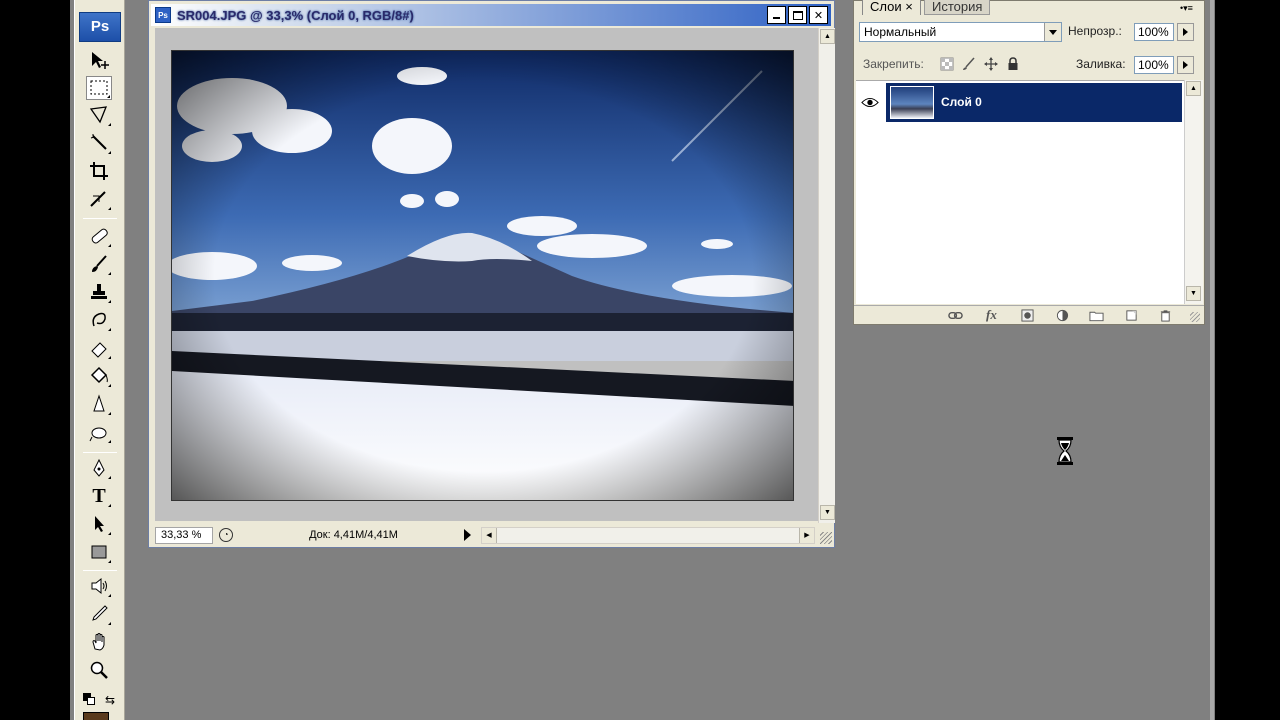 This screenshot has width=1280, height=720. Describe the element at coordinates (99, 586) in the screenshot. I see `notes-audio-icon` at that location.